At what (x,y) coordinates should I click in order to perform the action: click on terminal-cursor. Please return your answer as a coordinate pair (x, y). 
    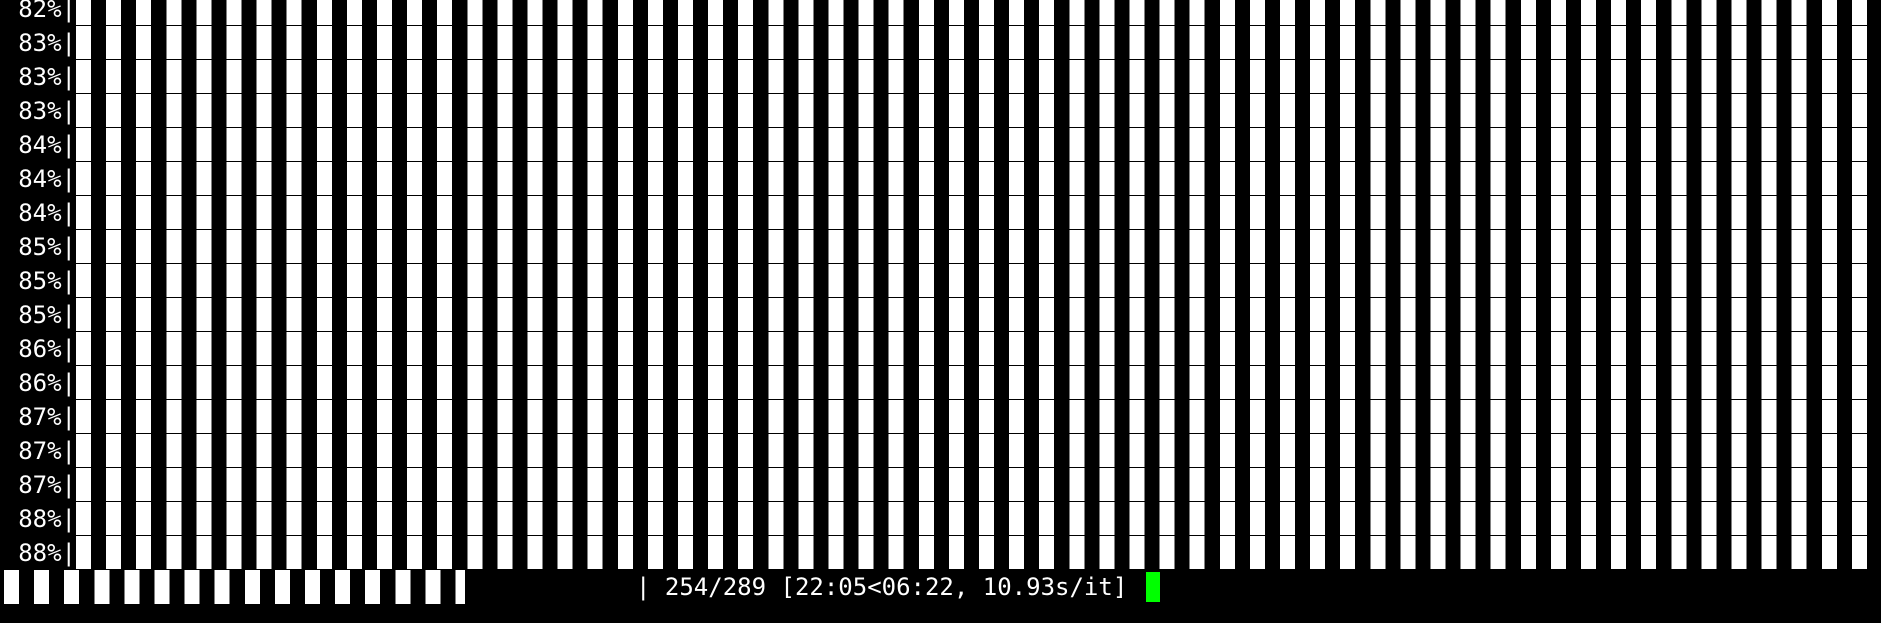
    Looking at the image, I should click on (1153, 587).